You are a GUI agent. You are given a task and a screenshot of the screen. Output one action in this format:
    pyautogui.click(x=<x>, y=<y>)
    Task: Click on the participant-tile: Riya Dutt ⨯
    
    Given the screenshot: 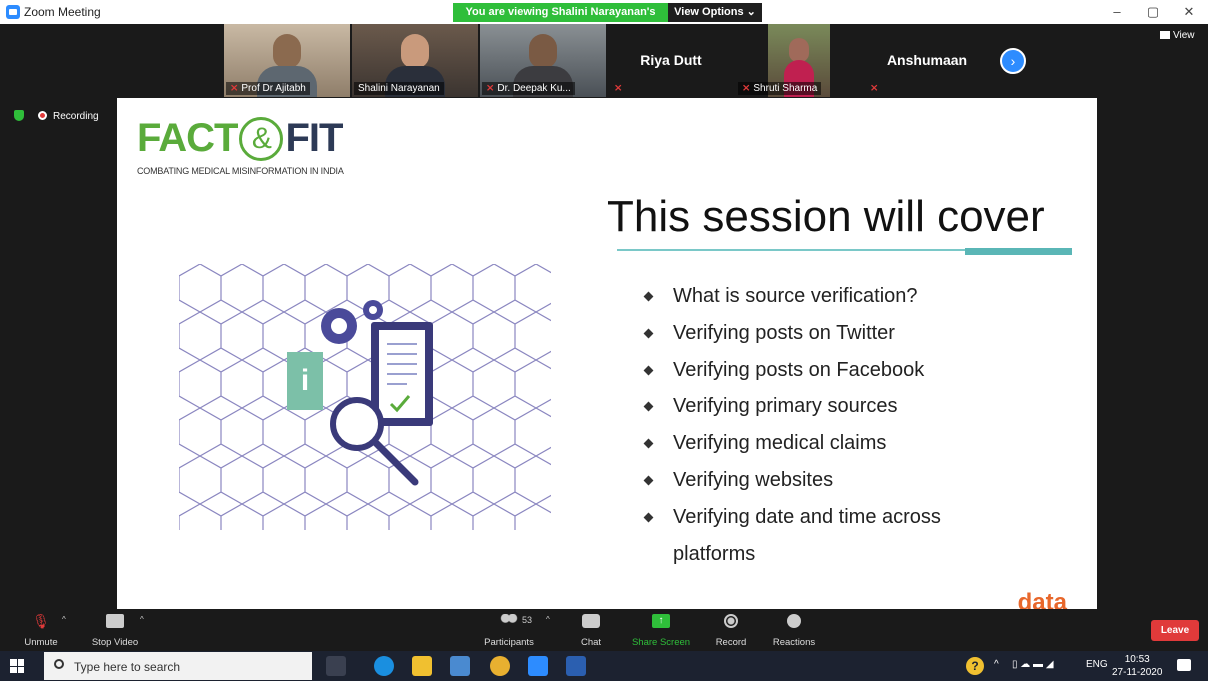 What is the action you would take?
    pyautogui.click(x=671, y=60)
    